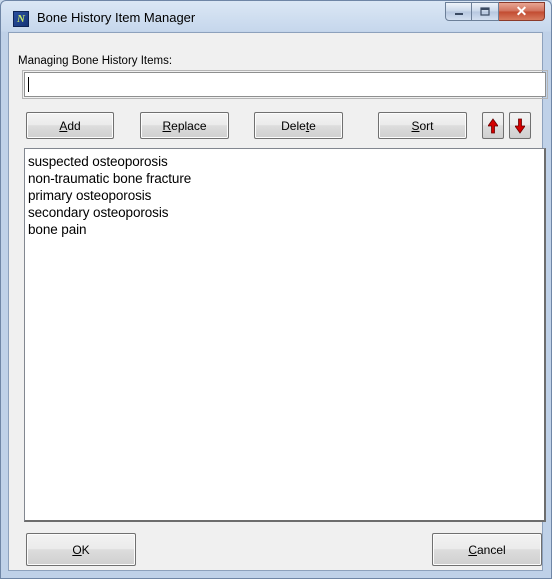  I want to click on managing-items-label: Managing Bone History Items:, so click(95, 61).